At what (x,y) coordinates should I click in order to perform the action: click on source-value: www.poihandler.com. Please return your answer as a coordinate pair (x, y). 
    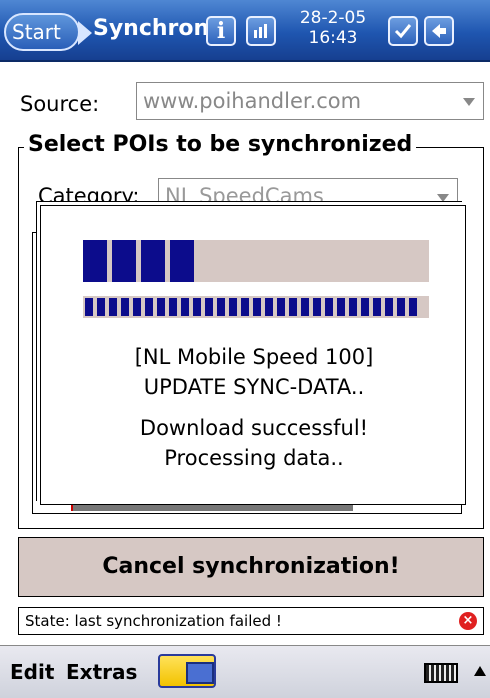
    Looking at the image, I should click on (252, 101).